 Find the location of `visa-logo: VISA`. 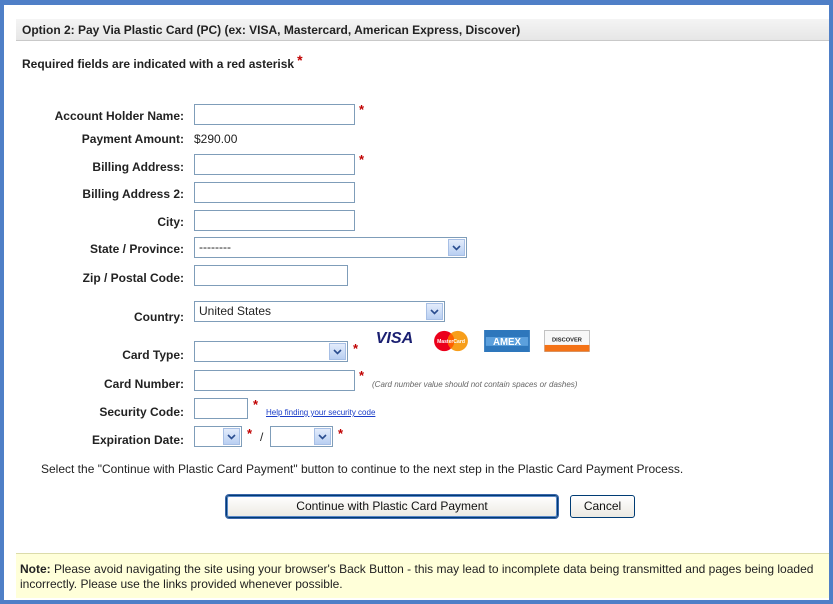

visa-logo: VISA is located at coordinates (395, 338).